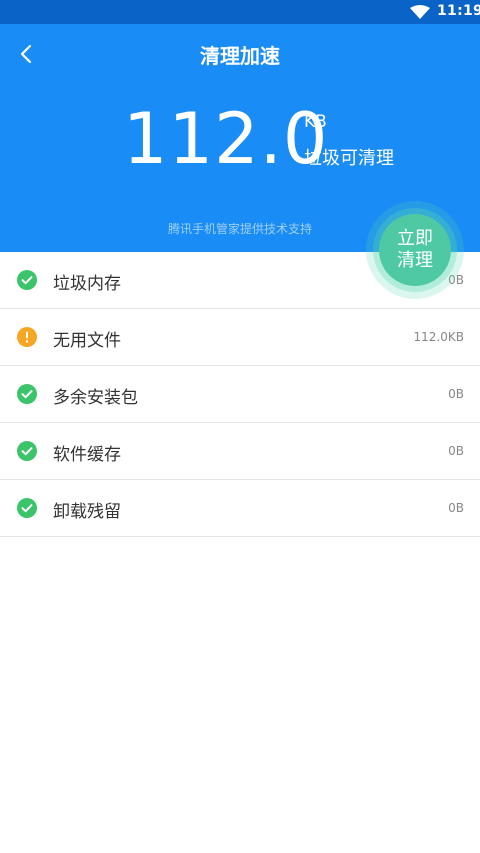 The width and height of the screenshot is (480, 853). I want to click on status-bar: 11:19, so click(240, 12).